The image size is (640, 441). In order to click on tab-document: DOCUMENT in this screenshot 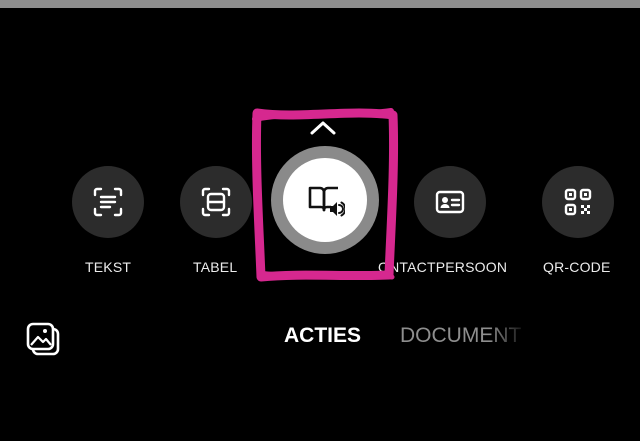, I will do `click(464, 336)`.